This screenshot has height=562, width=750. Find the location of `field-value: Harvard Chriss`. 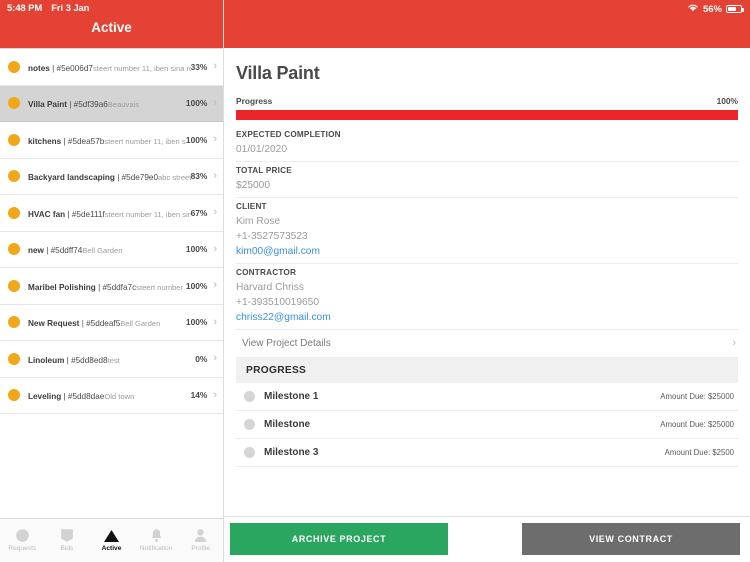

field-value: Harvard Chriss is located at coordinates (270, 287).